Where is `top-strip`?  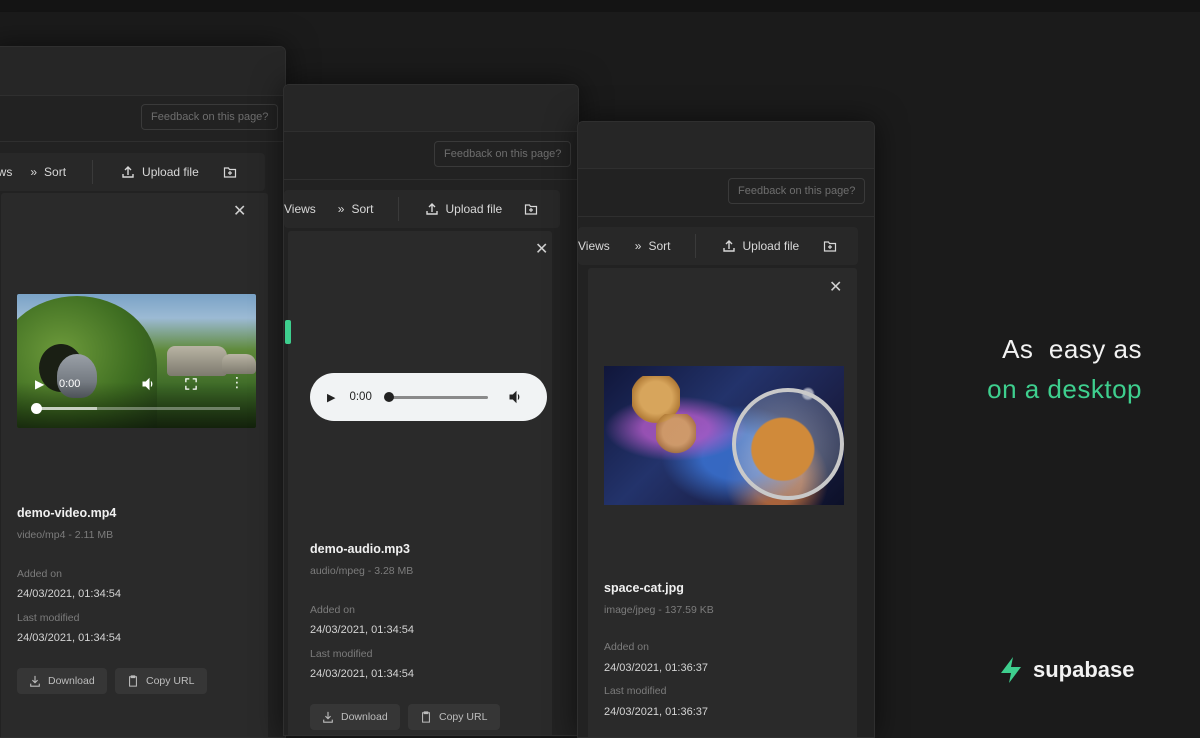
top-strip is located at coordinates (600, 6).